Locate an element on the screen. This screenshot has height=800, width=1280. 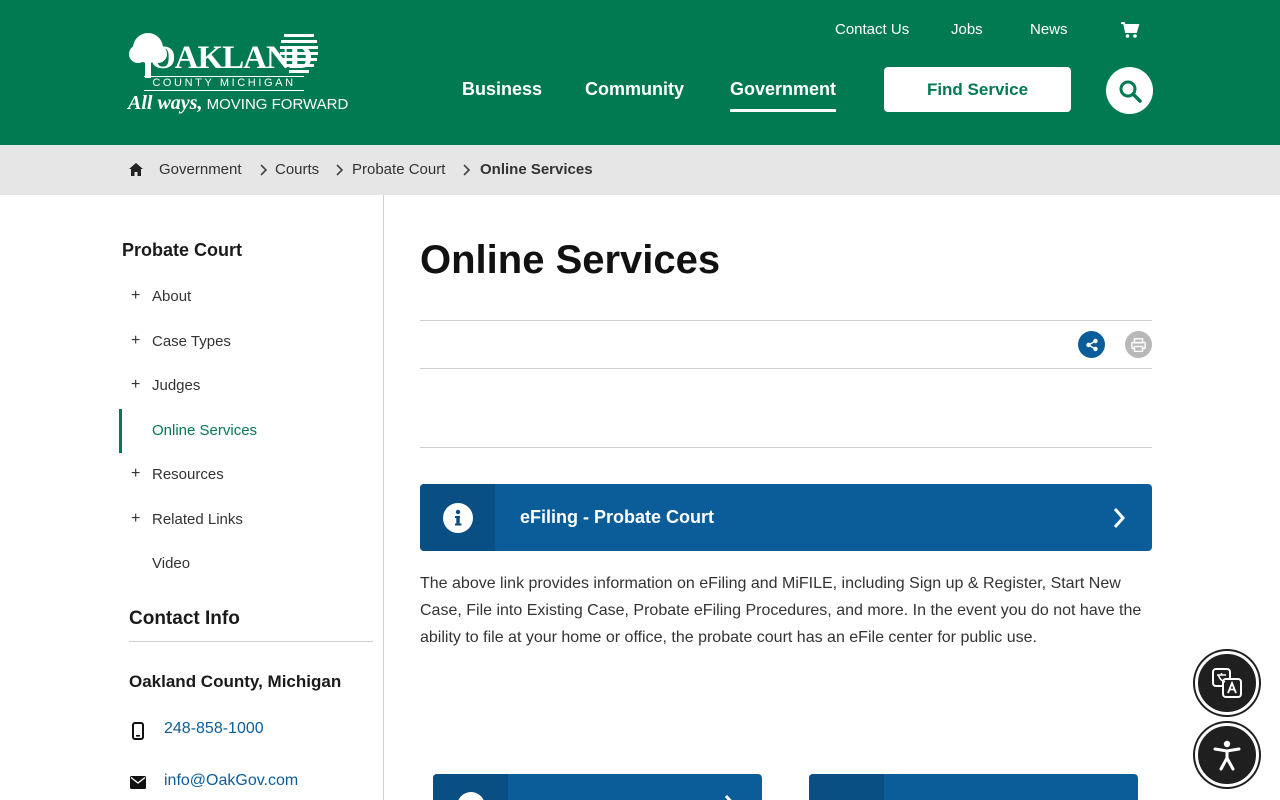
sidebar-item-related-links: Related Links is located at coordinates (197, 519).